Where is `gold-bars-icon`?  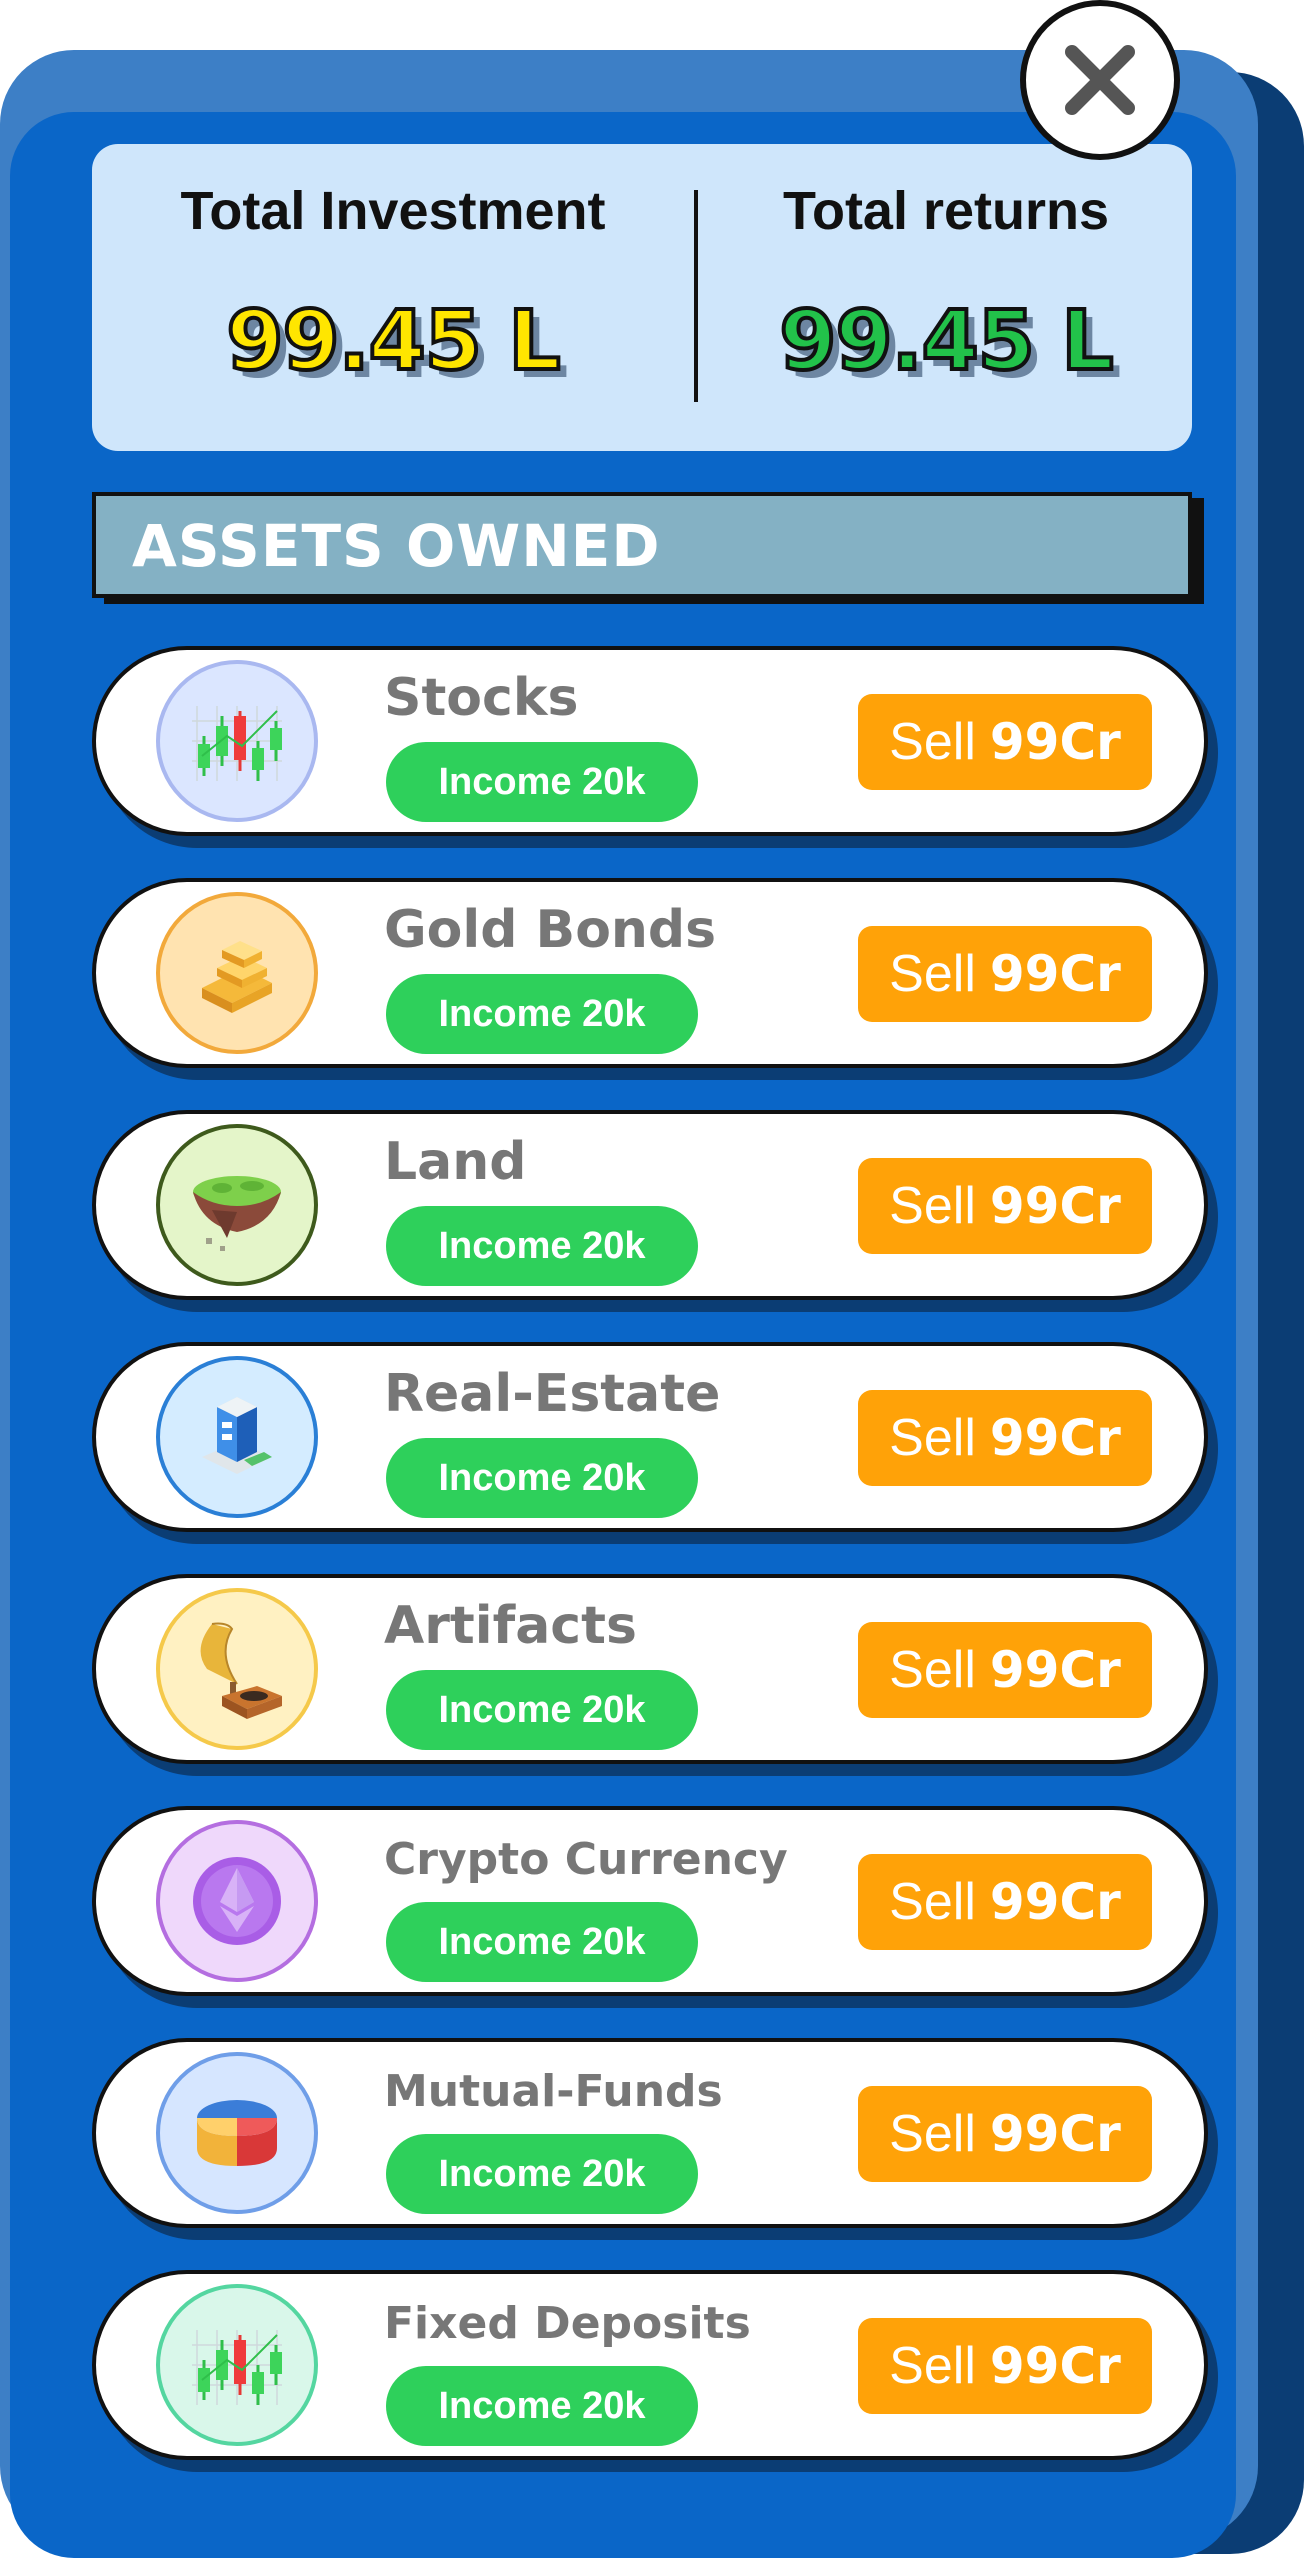
gold-bars-icon is located at coordinates (237, 973).